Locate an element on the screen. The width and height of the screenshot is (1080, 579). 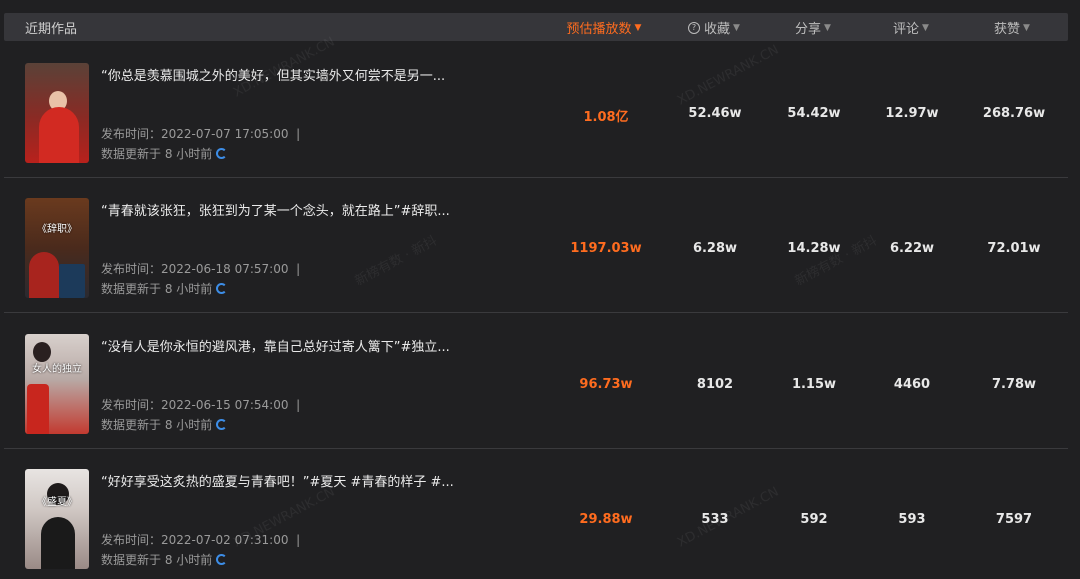
comment-count: 12.97w is located at coordinates (912, 113).